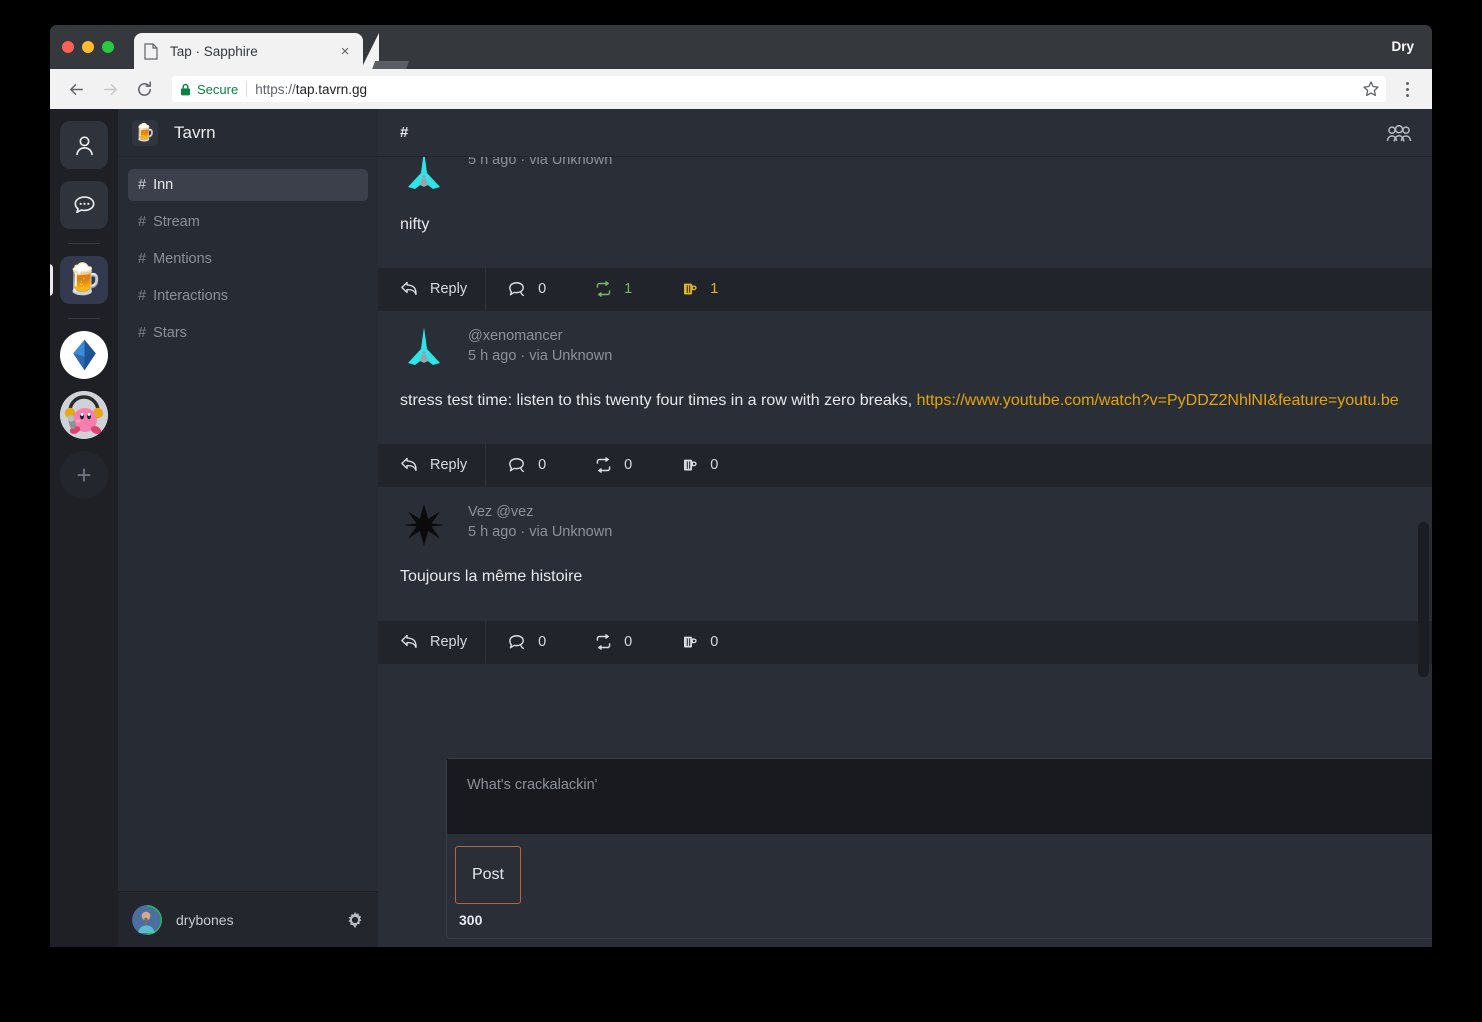 The width and height of the screenshot is (1482, 1022). What do you see at coordinates (84, 528) in the screenshot?
I see `server-rail: 🍺 +` at bounding box center [84, 528].